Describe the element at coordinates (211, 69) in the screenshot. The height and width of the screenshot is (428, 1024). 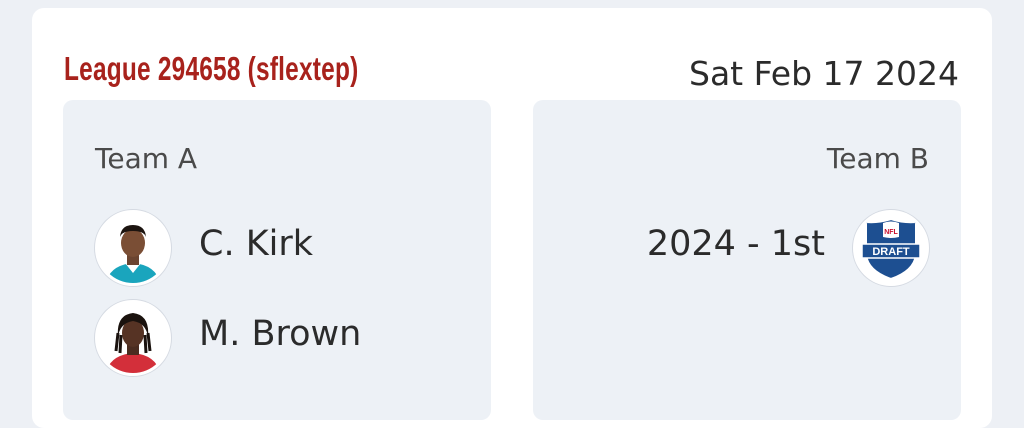
I see `league-title: League 294658 (sflextep)` at that location.